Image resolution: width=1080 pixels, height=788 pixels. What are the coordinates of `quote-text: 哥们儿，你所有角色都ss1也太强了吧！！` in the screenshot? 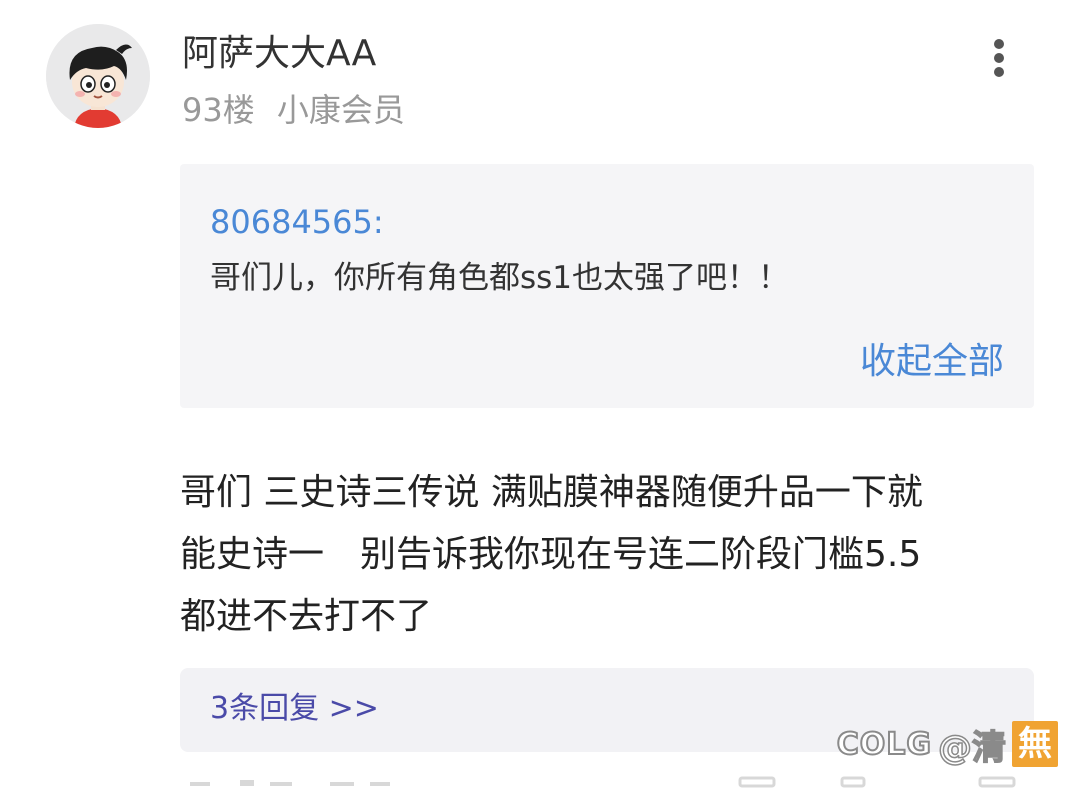 It's located at (500, 278).